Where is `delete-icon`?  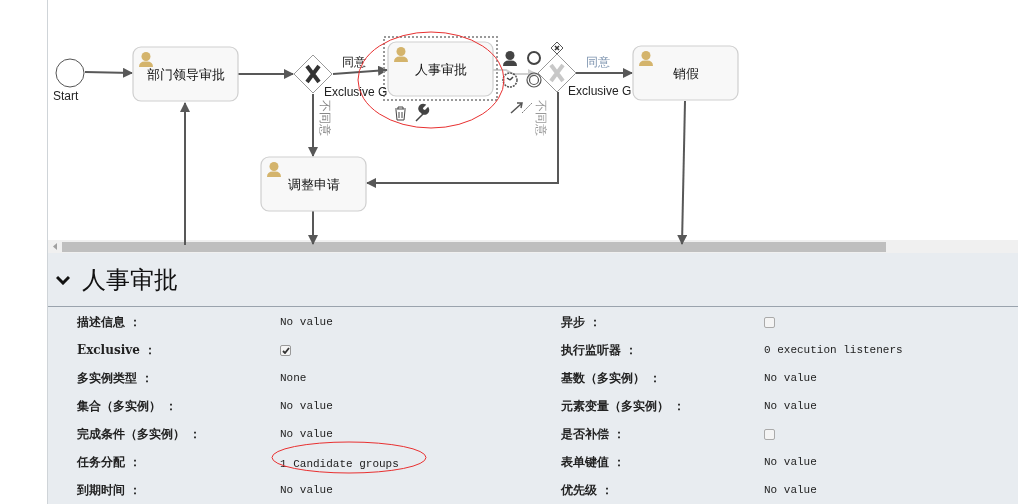
delete-icon is located at coordinates (400, 113).